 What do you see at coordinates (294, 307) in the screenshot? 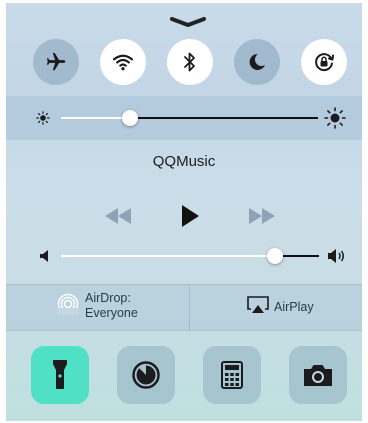
I see `airplay-label: AirPlay` at bounding box center [294, 307].